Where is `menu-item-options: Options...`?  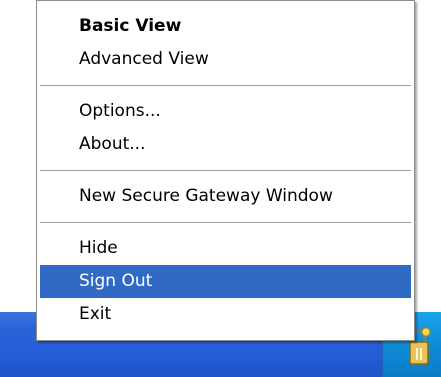 menu-item-options: Options... is located at coordinates (225, 111).